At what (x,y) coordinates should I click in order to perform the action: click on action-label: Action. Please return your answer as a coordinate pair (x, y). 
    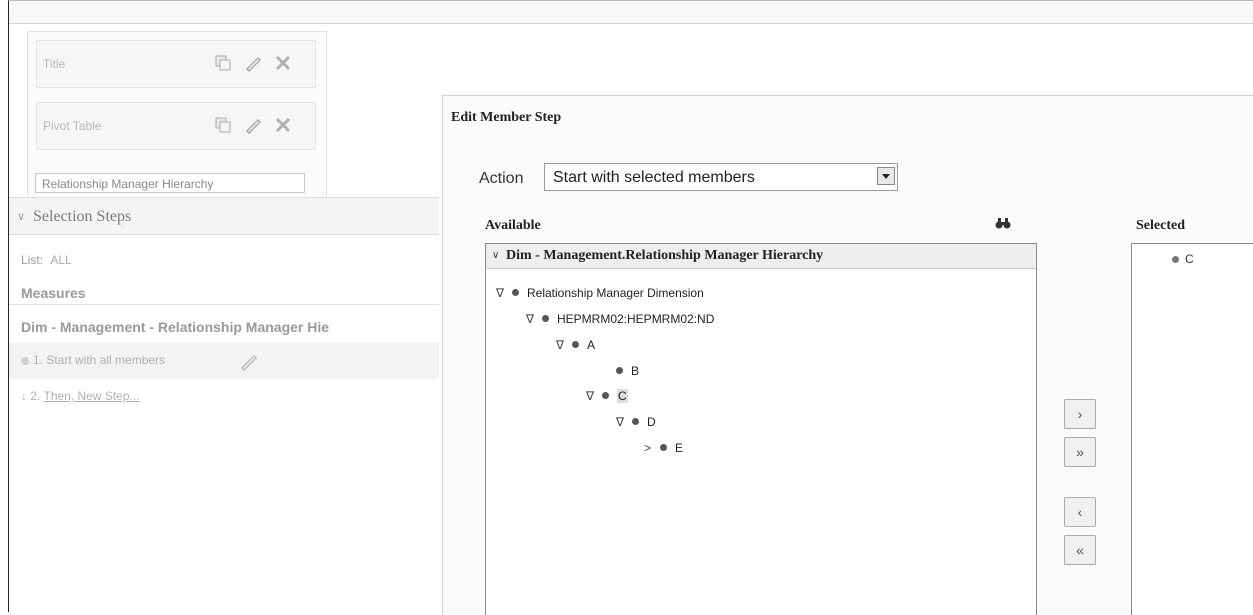
    Looking at the image, I should click on (501, 178).